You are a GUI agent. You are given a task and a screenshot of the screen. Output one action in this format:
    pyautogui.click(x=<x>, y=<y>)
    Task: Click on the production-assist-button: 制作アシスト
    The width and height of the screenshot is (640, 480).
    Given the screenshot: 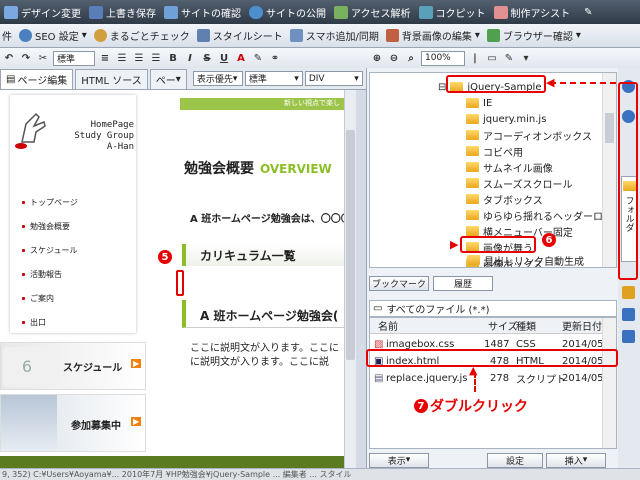 What is the action you would take?
    pyautogui.click(x=531, y=12)
    